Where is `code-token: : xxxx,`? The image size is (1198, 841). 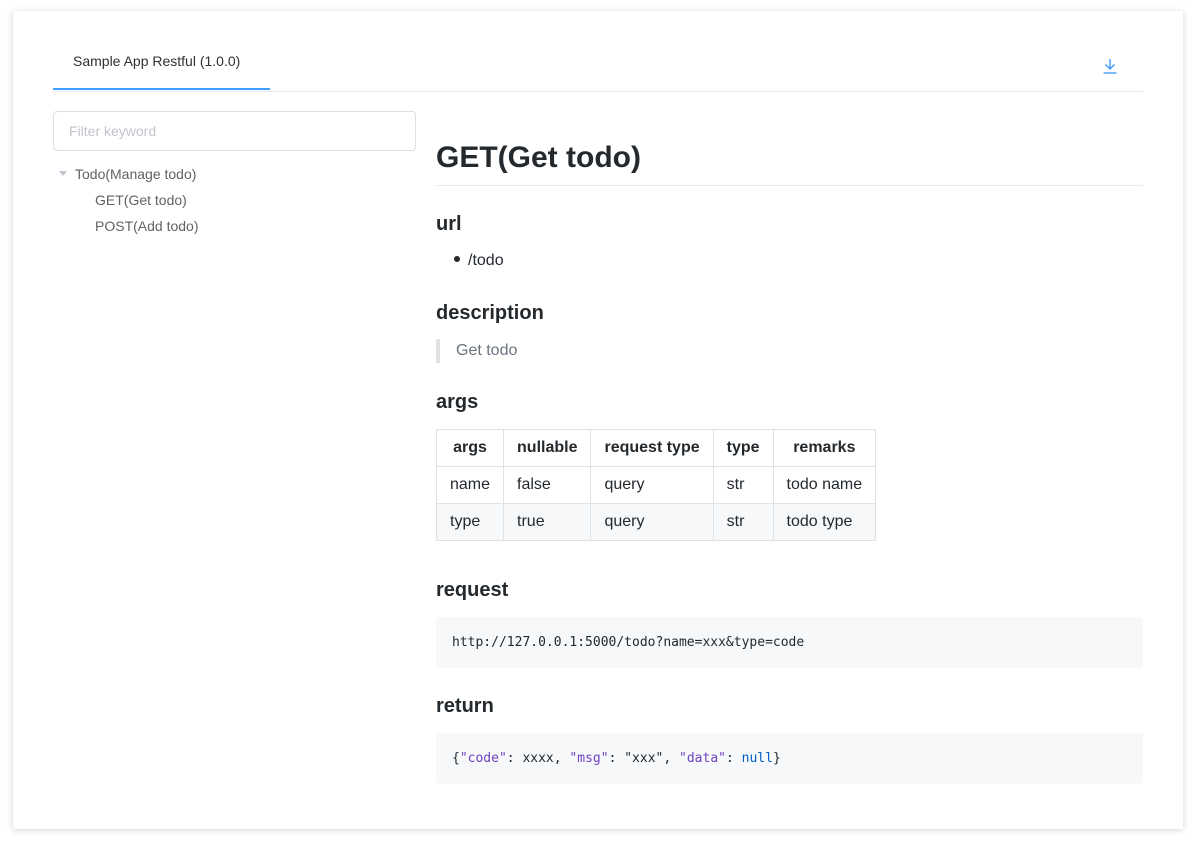
code-token: : xxxx, is located at coordinates (538, 758).